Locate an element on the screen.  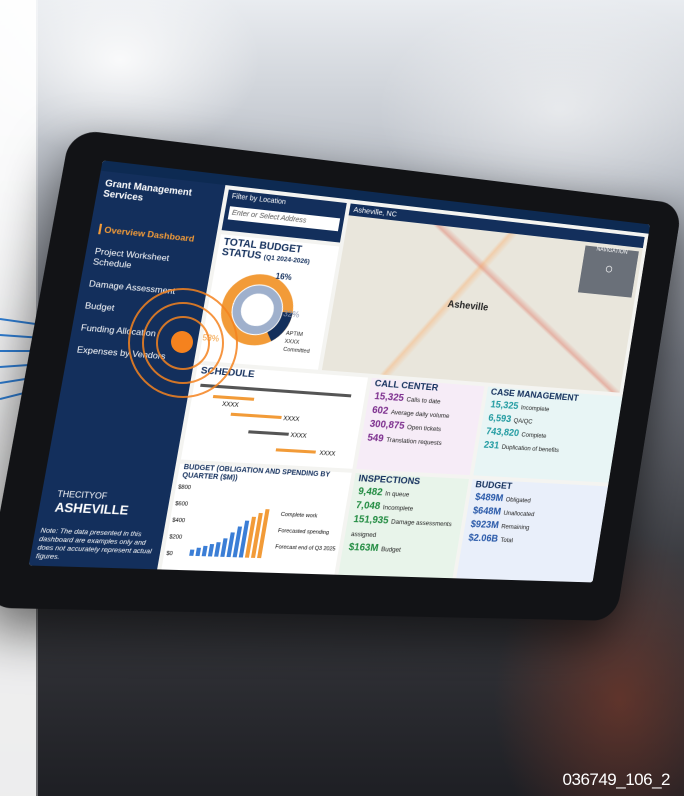
ytick: $200 is located at coordinates (176, 537).